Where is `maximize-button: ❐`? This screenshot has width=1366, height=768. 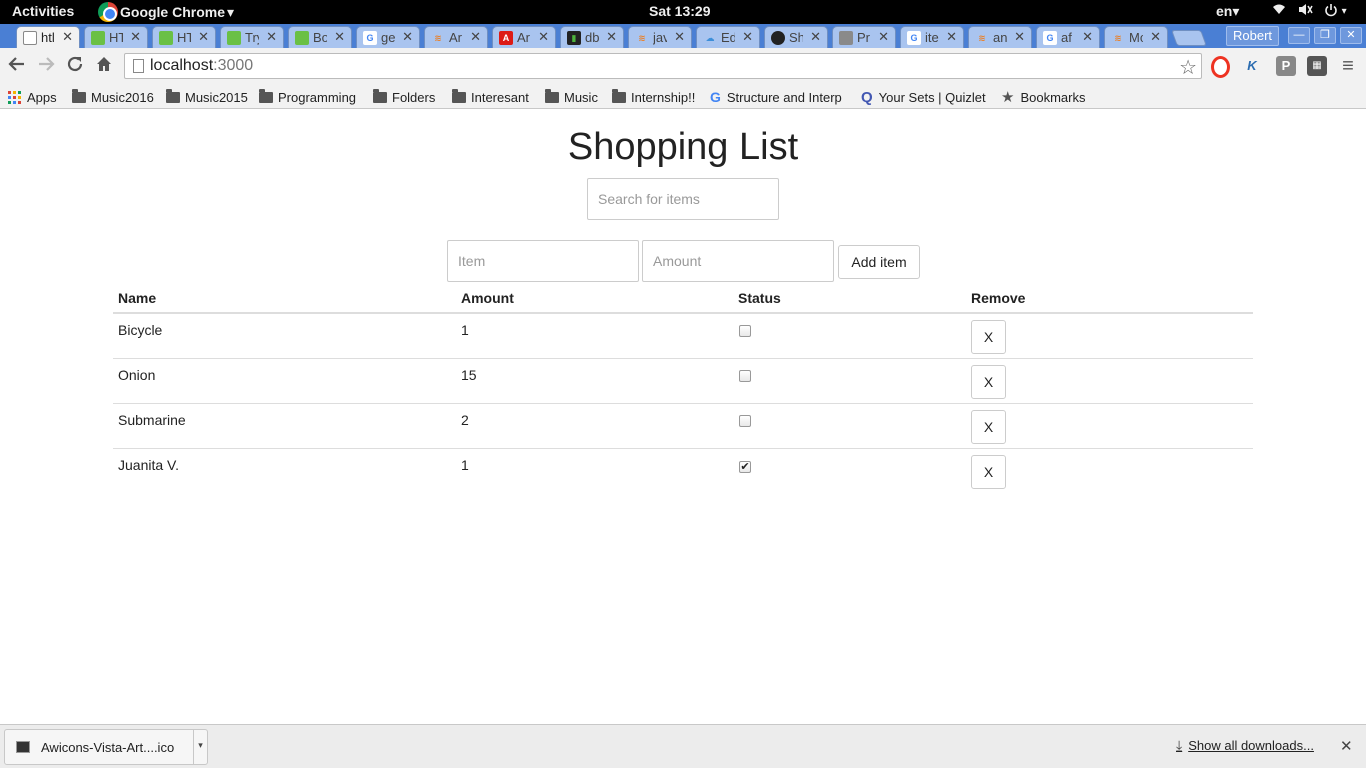 maximize-button: ❐ is located at coordinates (1325, 35).